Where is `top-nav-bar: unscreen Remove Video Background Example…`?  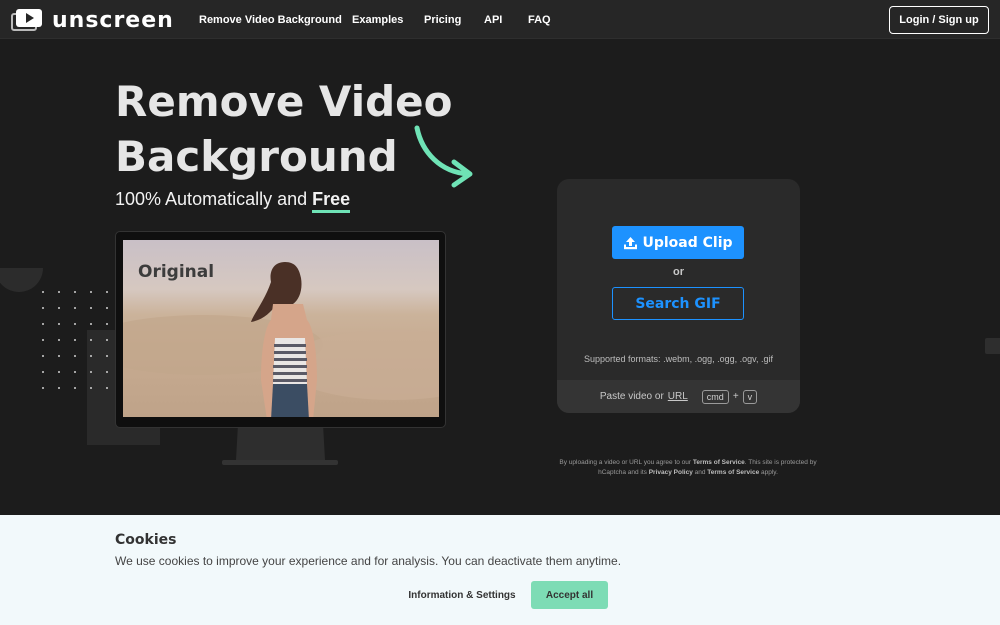
top-nav-bar: unscreen Remove Video Background Example… is located at coordinates (500, 19).